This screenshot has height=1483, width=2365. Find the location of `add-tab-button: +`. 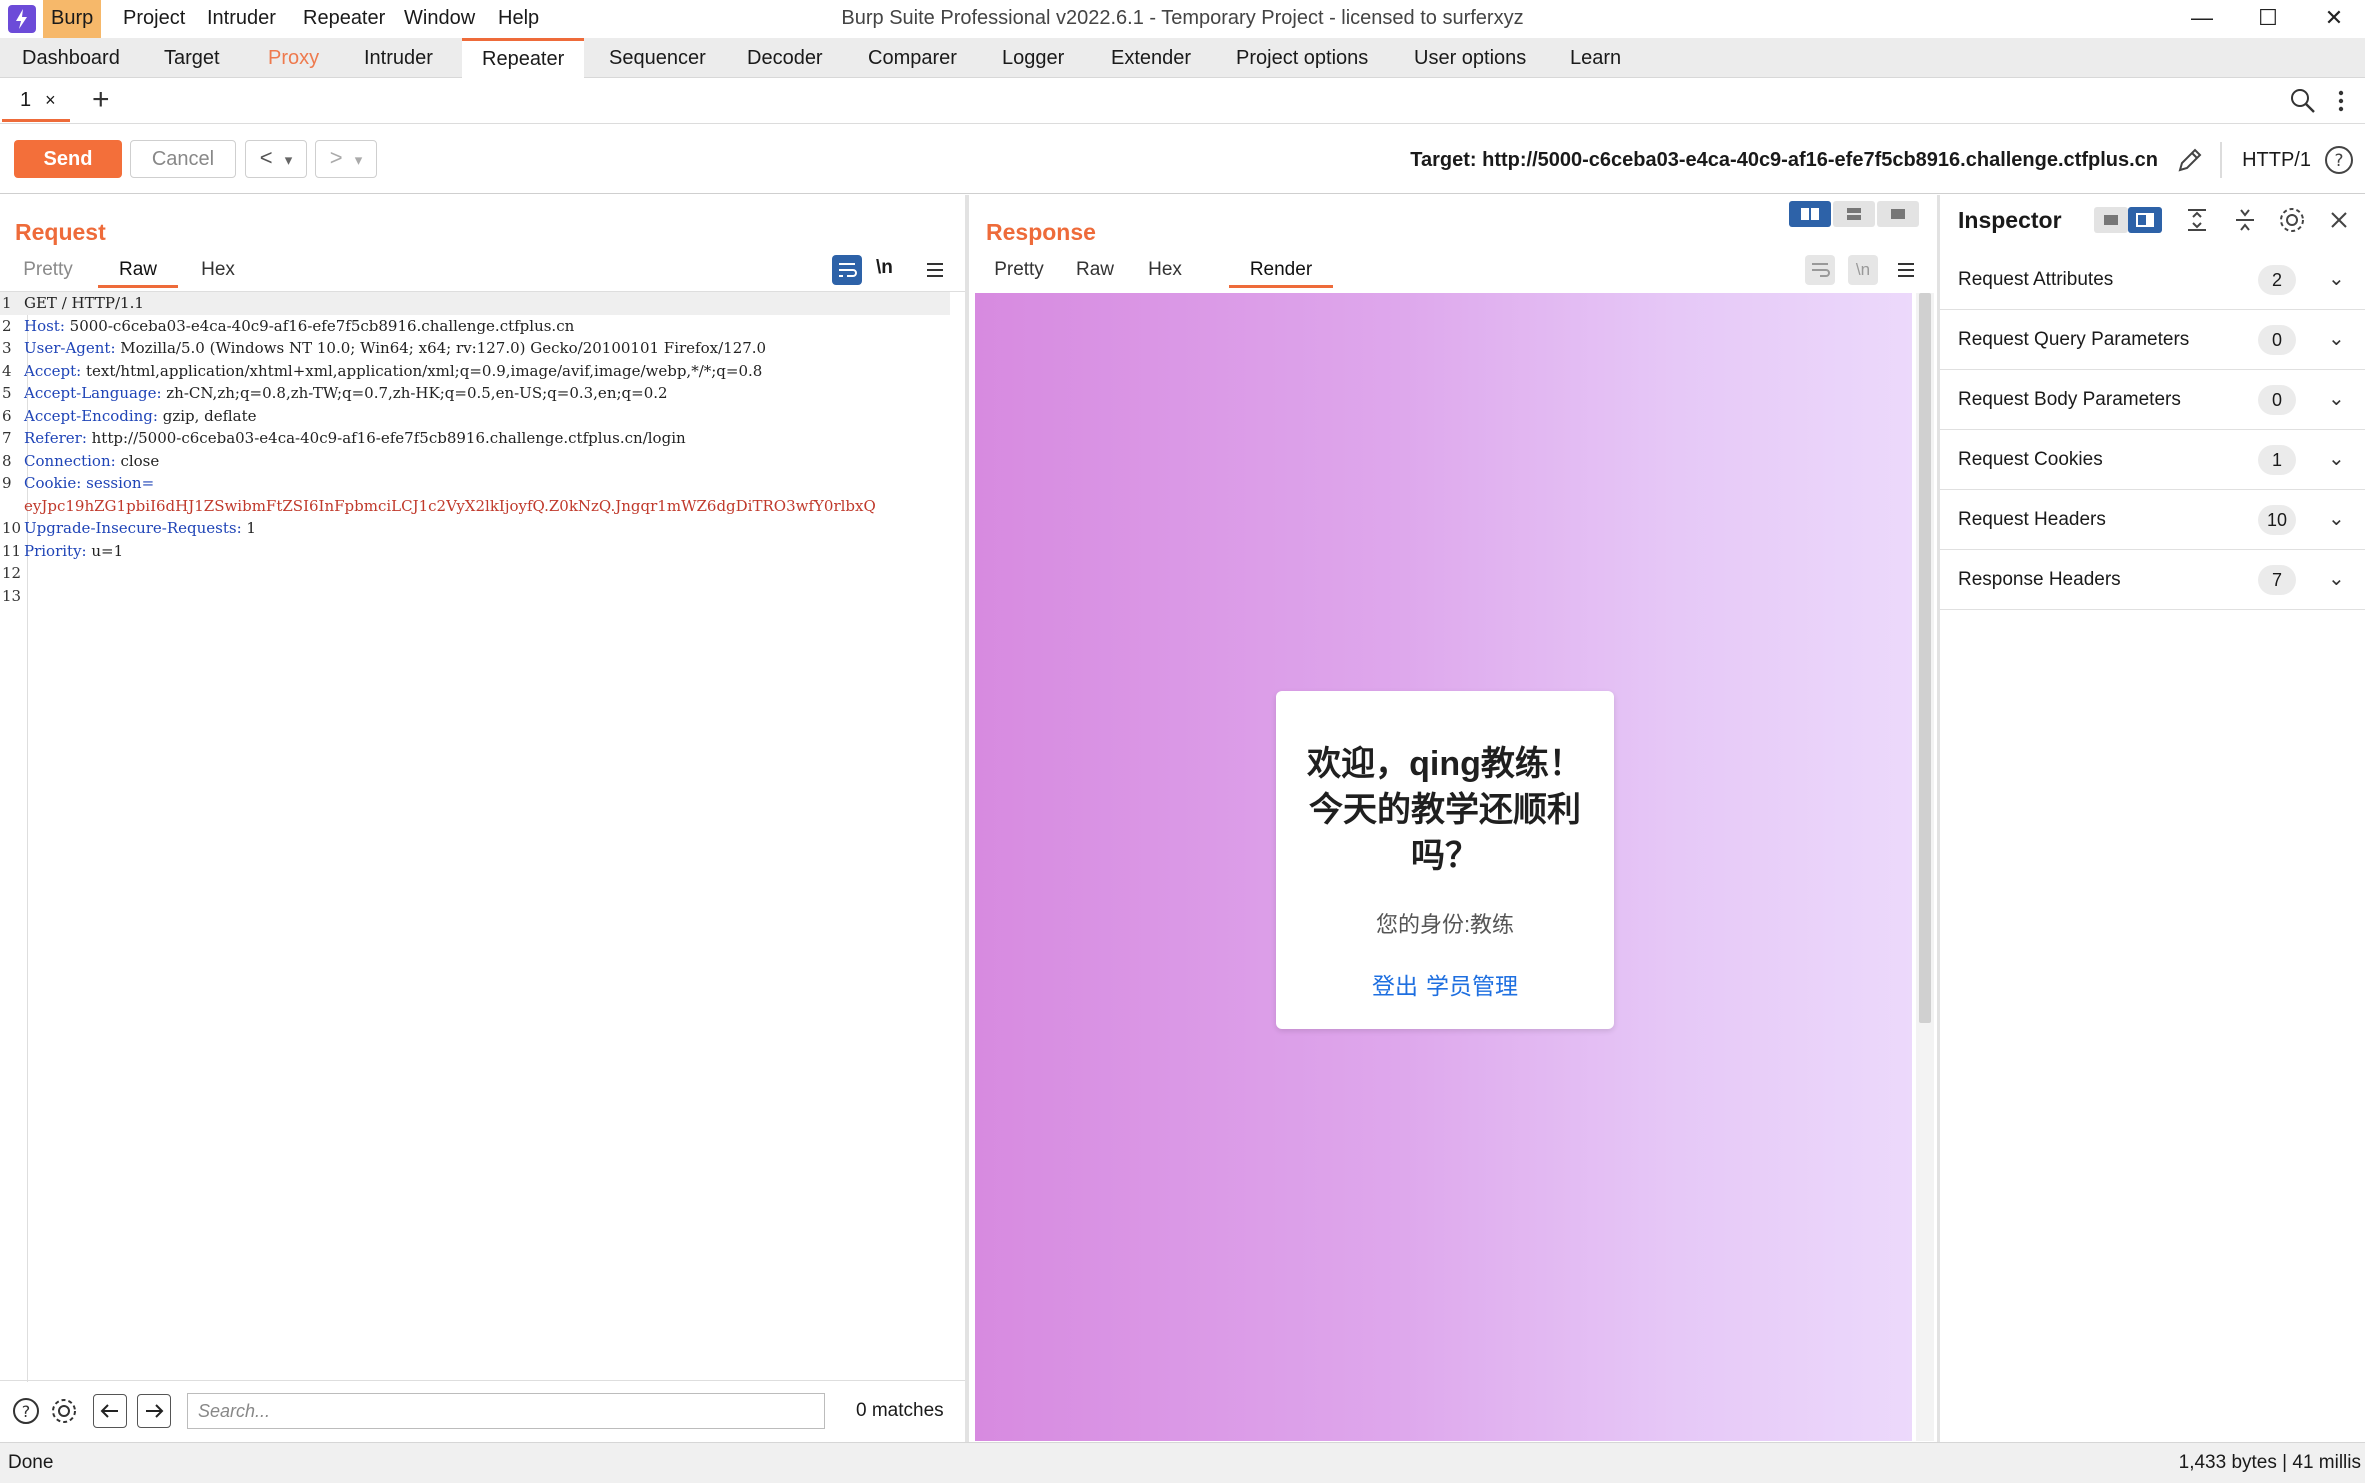

add-tab-button: + is located at coordinates (101, 100).